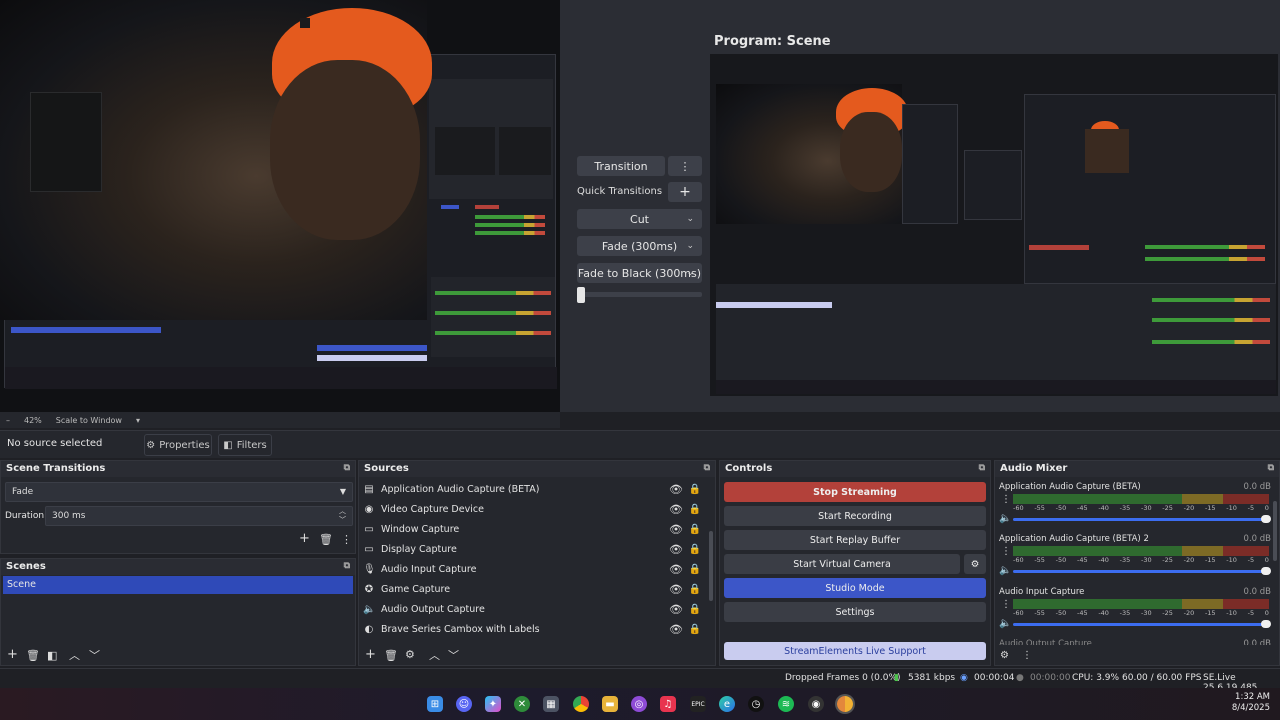  I want to click on start-recording-button: Start Recording, so click(855, 516).